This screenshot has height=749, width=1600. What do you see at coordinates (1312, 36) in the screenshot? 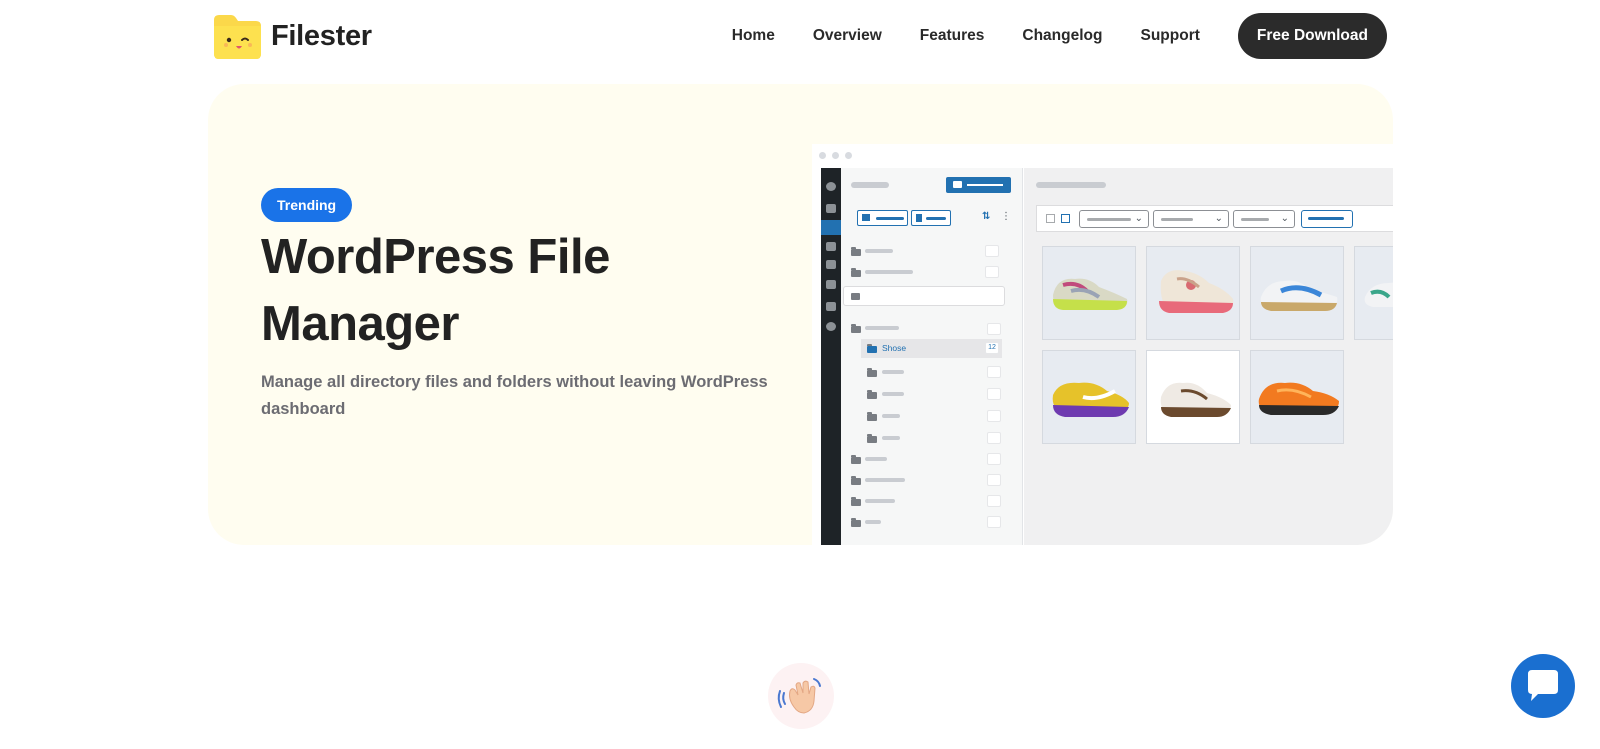
I see `free-download-button: Free Download` at bounding box center [1312, 36].